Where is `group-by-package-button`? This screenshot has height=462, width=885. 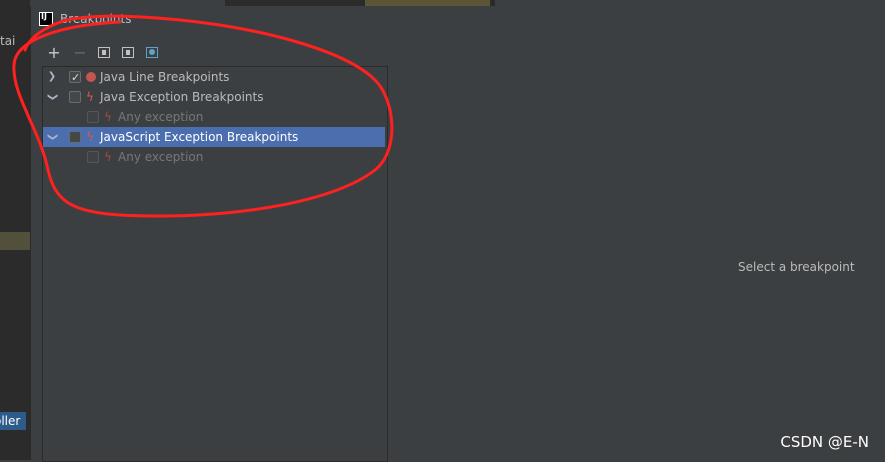 group-by-package-button is located at coordinates (104, 53).